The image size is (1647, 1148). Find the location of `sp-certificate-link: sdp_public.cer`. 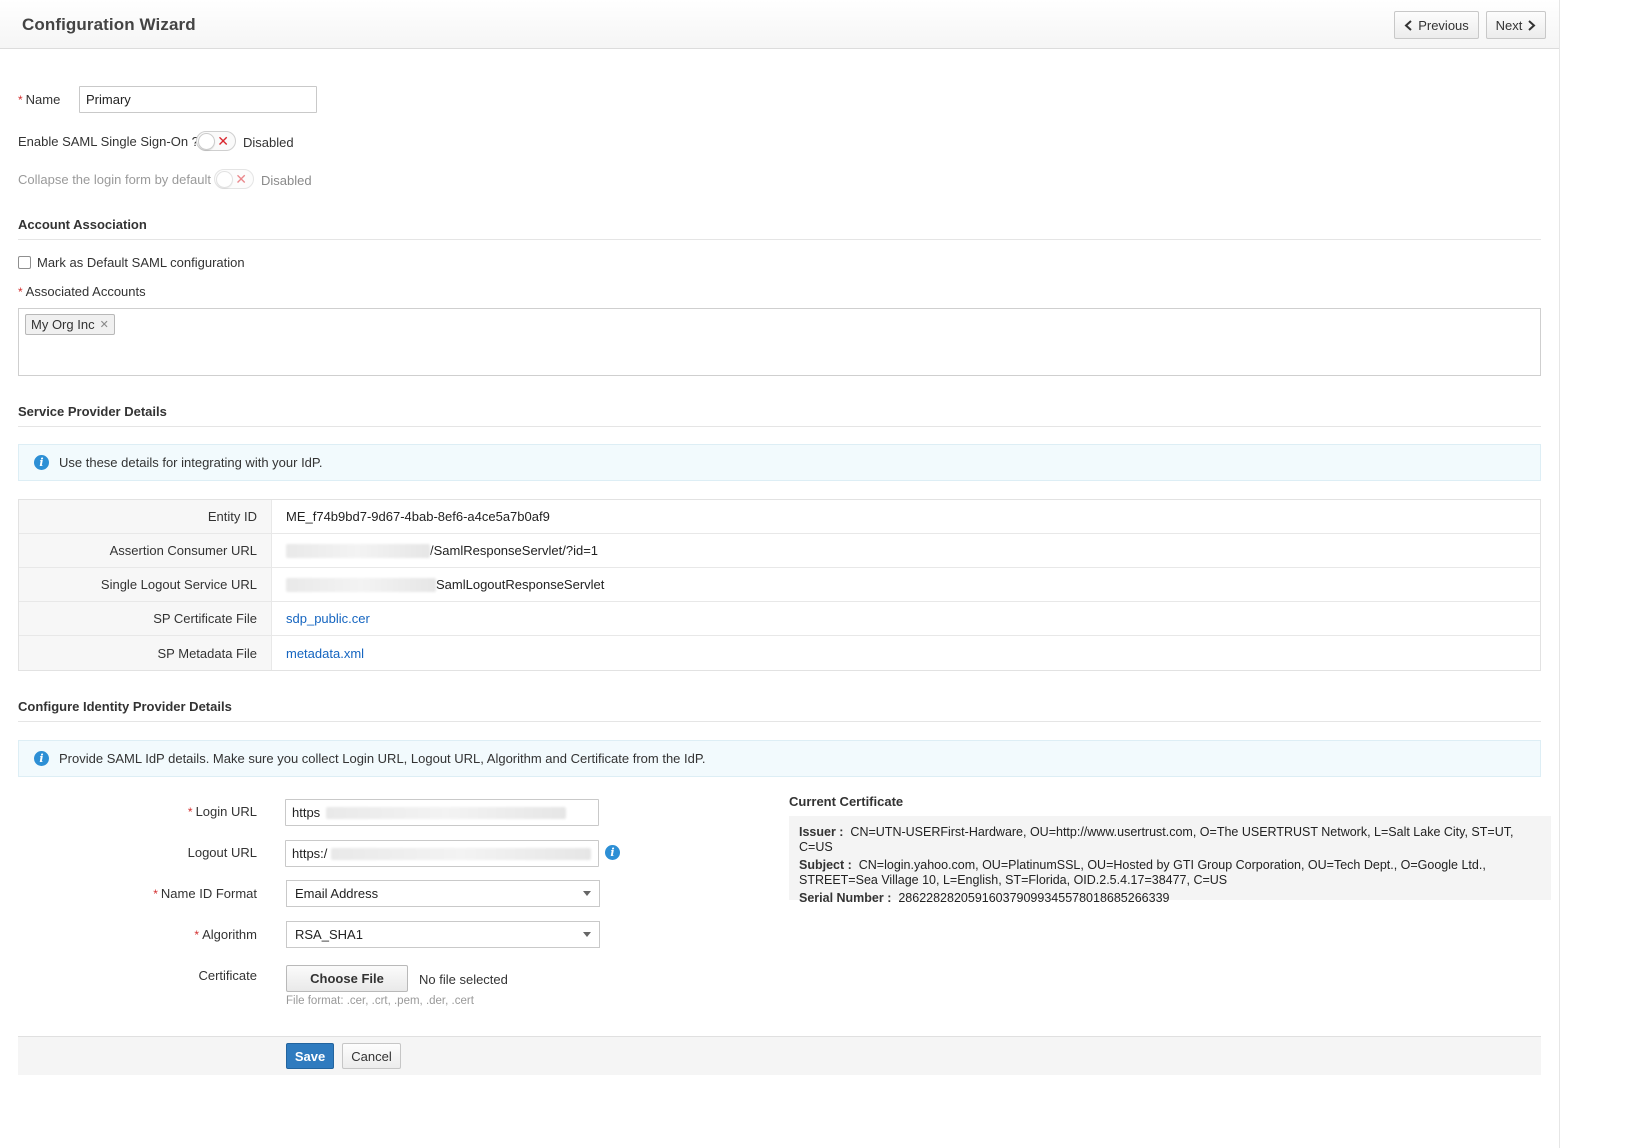

sp-certificate-link: sdp_public.cer is located at coordinates (328, 618).